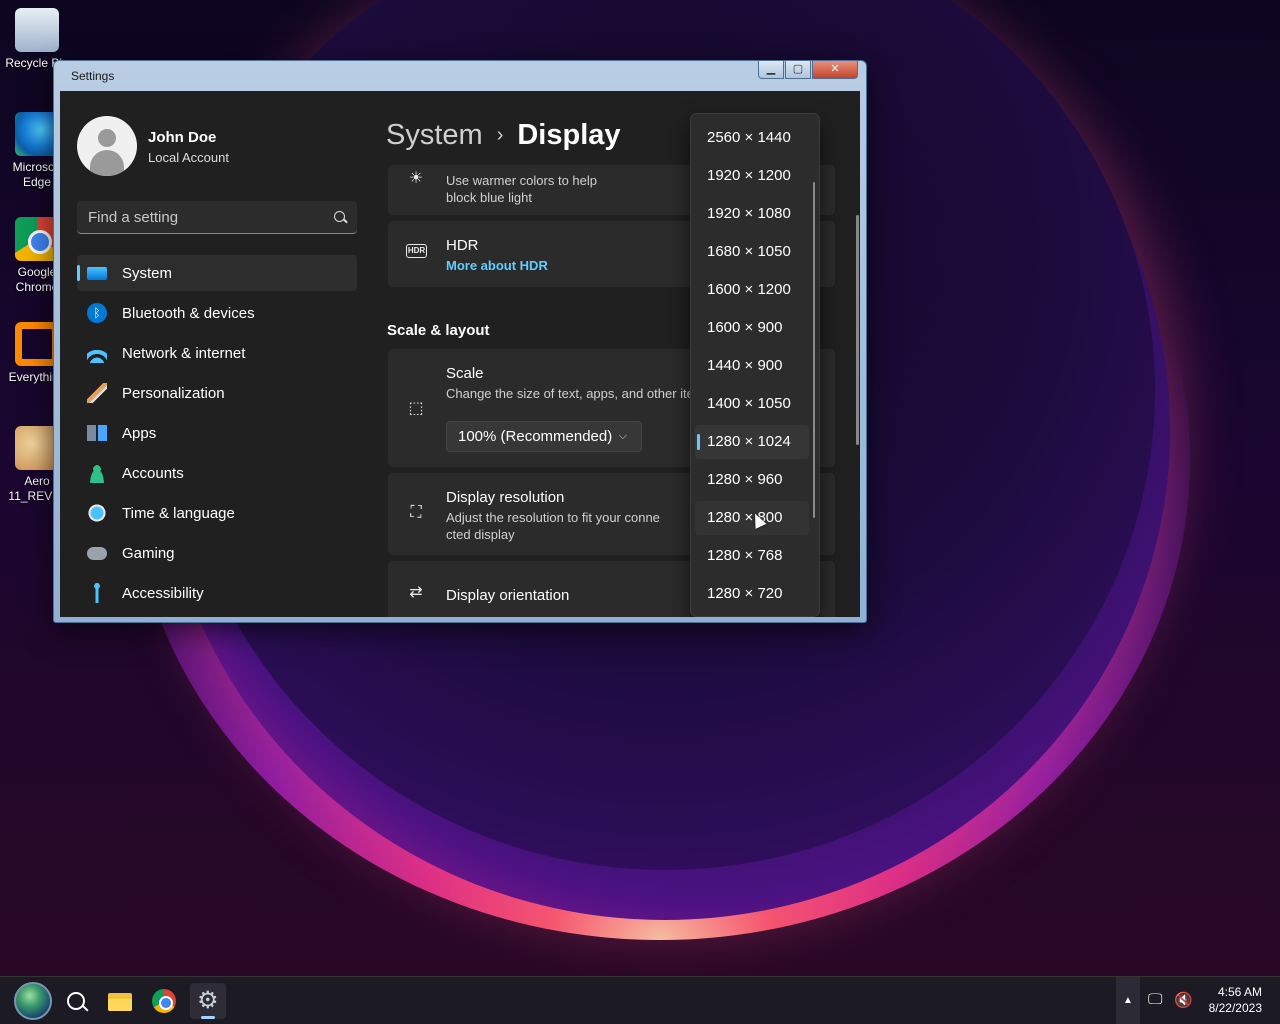  What do you see at coordinates (202, 217) in the screenshot?
I see `search-input` at bounding box center [202, 217].